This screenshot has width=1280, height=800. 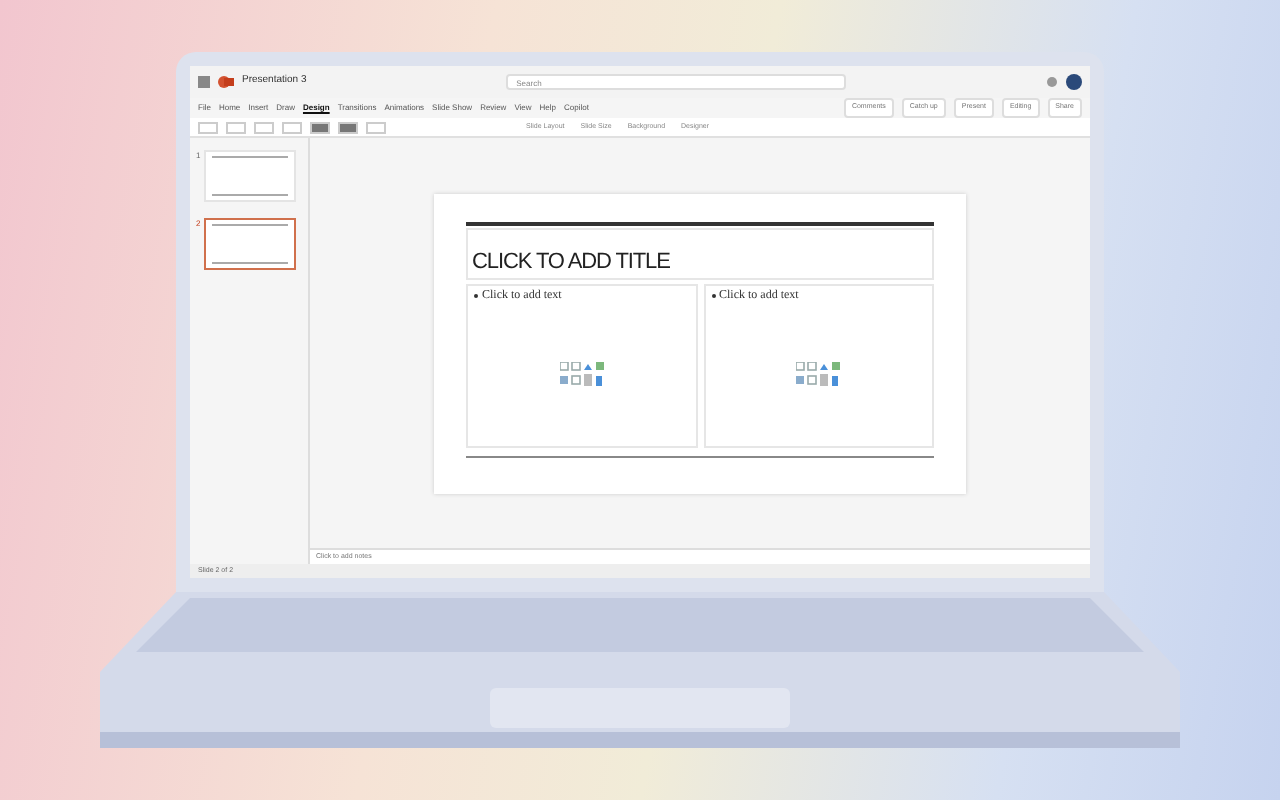 What do you see at coordinates (250, 244) in the screenshot?
I see `slide-thumbnail` at bounding box center [250, 244].